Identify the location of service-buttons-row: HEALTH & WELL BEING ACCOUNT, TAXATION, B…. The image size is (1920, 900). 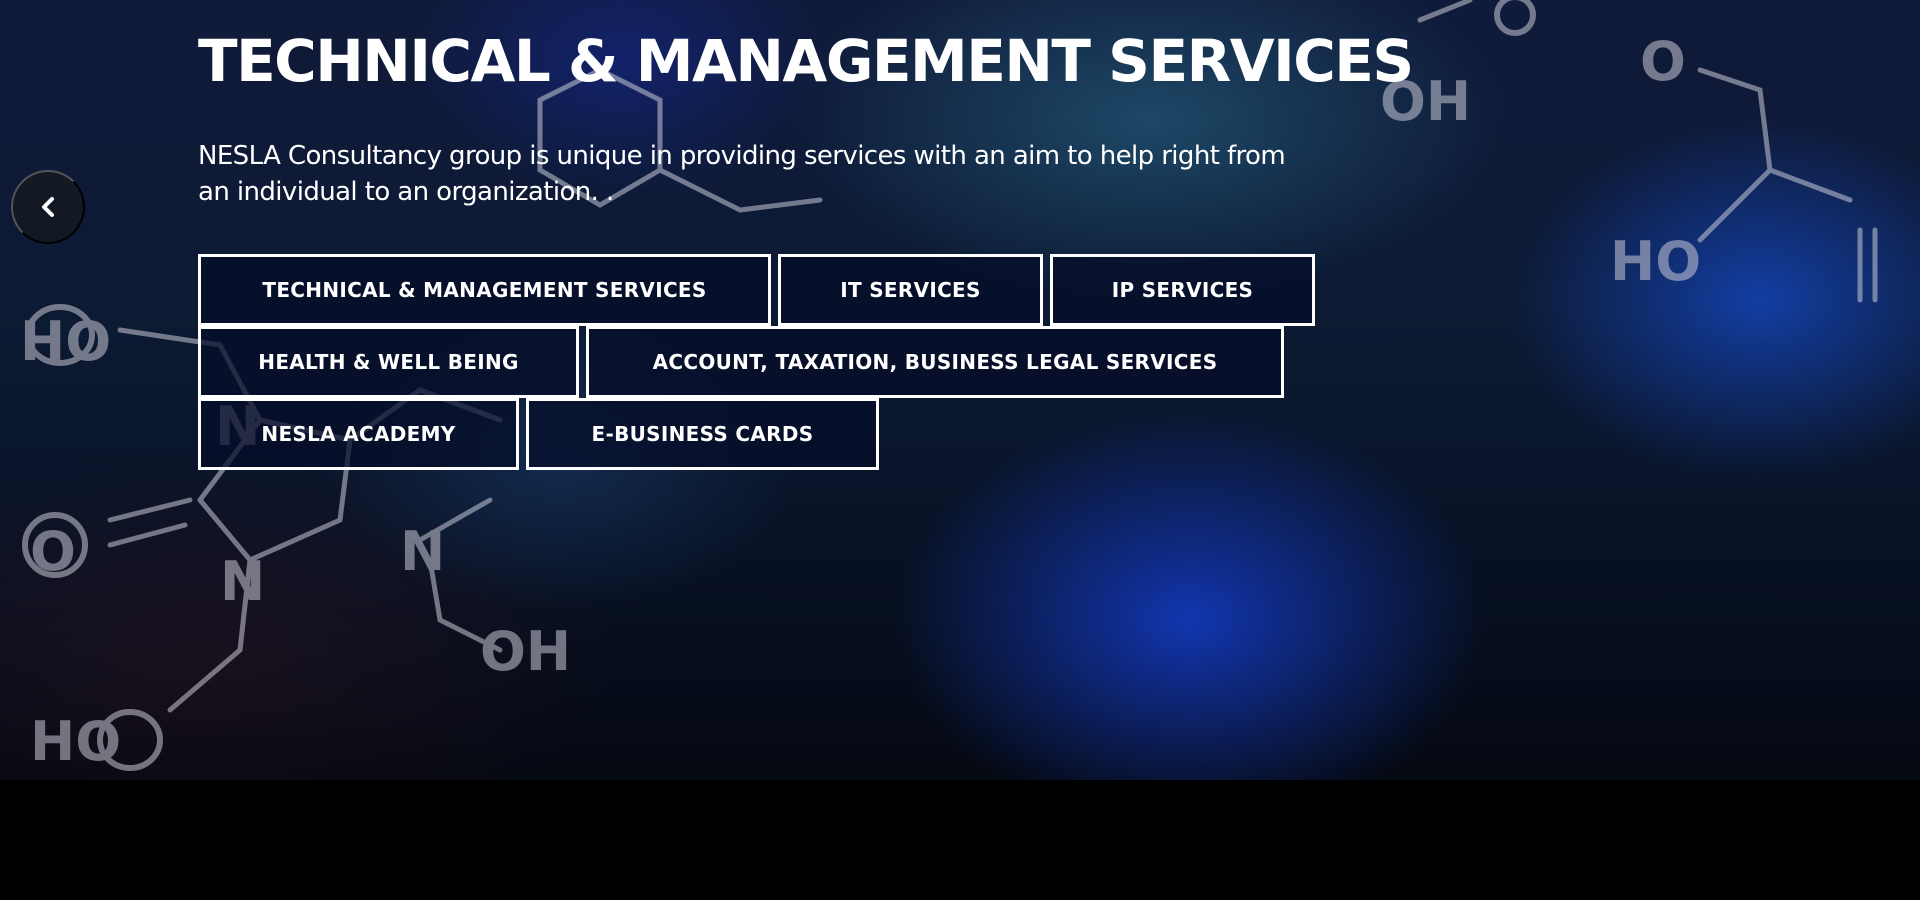
(741, 362).